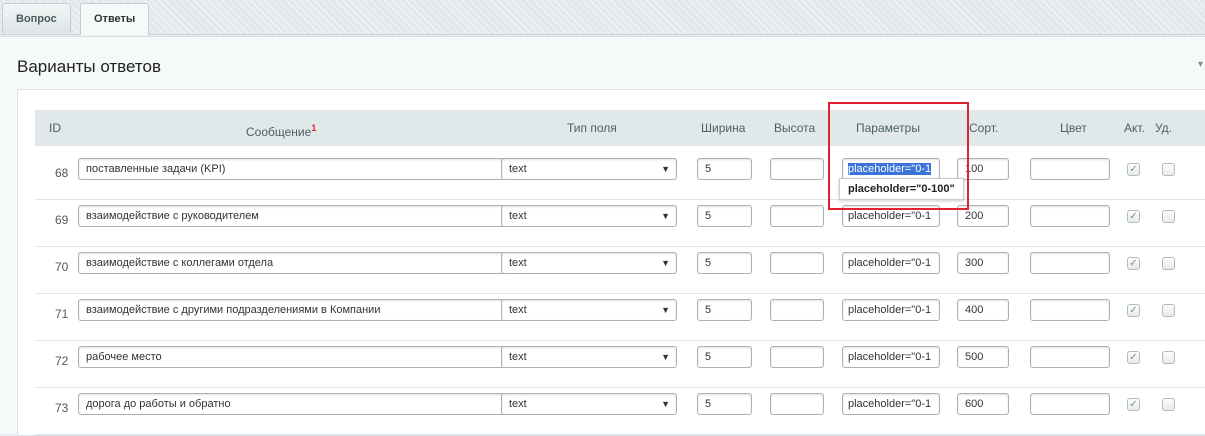 Image resolution: width=1205 pixels, height=436 pixels. Describe the element at coordinates (293, 216) in the screenshot. I see `message-input: взаимодействие с руководителем` at that location.